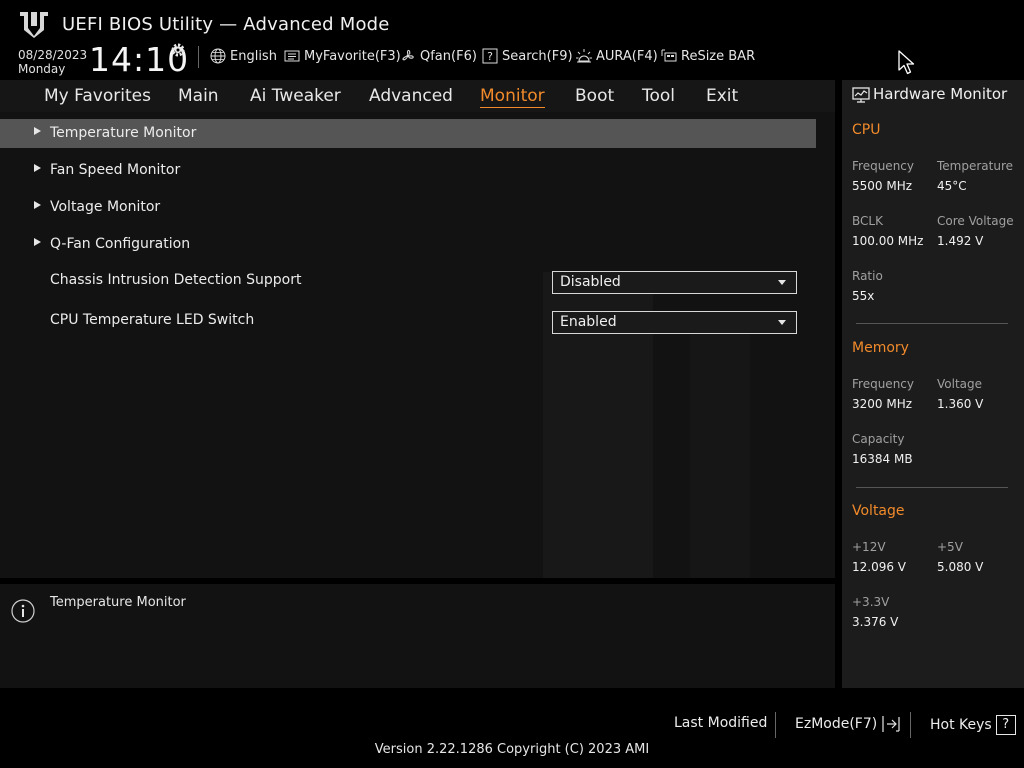  I want to click on menu-item-label: Fan Speed Monitor, so click(115, 170).